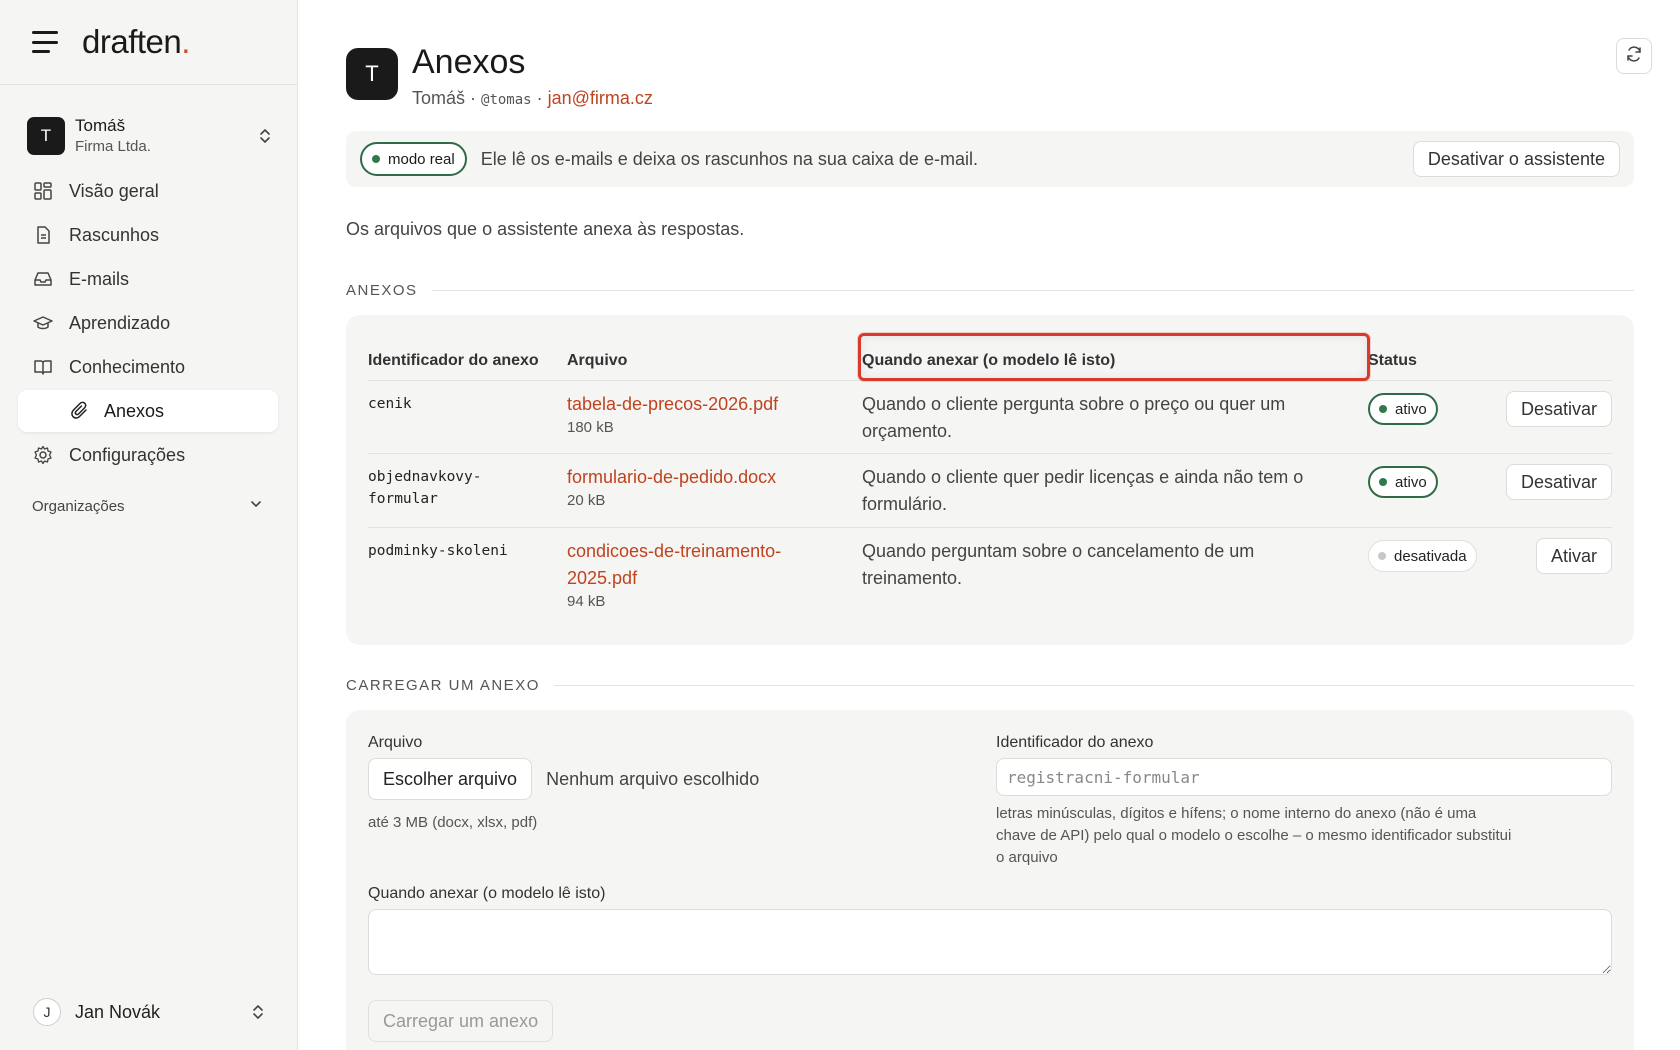 The width and height of the screenshot is (1680, 1050). What do you see at coordinates (390, 404) in the screenshot?
I see `attachment-id: cenik` at bounding box center [390, 404].